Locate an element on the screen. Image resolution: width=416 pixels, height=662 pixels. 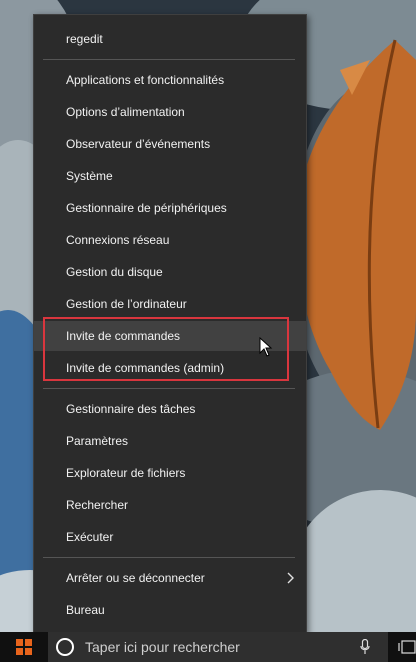
chevron-right-icon is located at coordinates (290, 578).